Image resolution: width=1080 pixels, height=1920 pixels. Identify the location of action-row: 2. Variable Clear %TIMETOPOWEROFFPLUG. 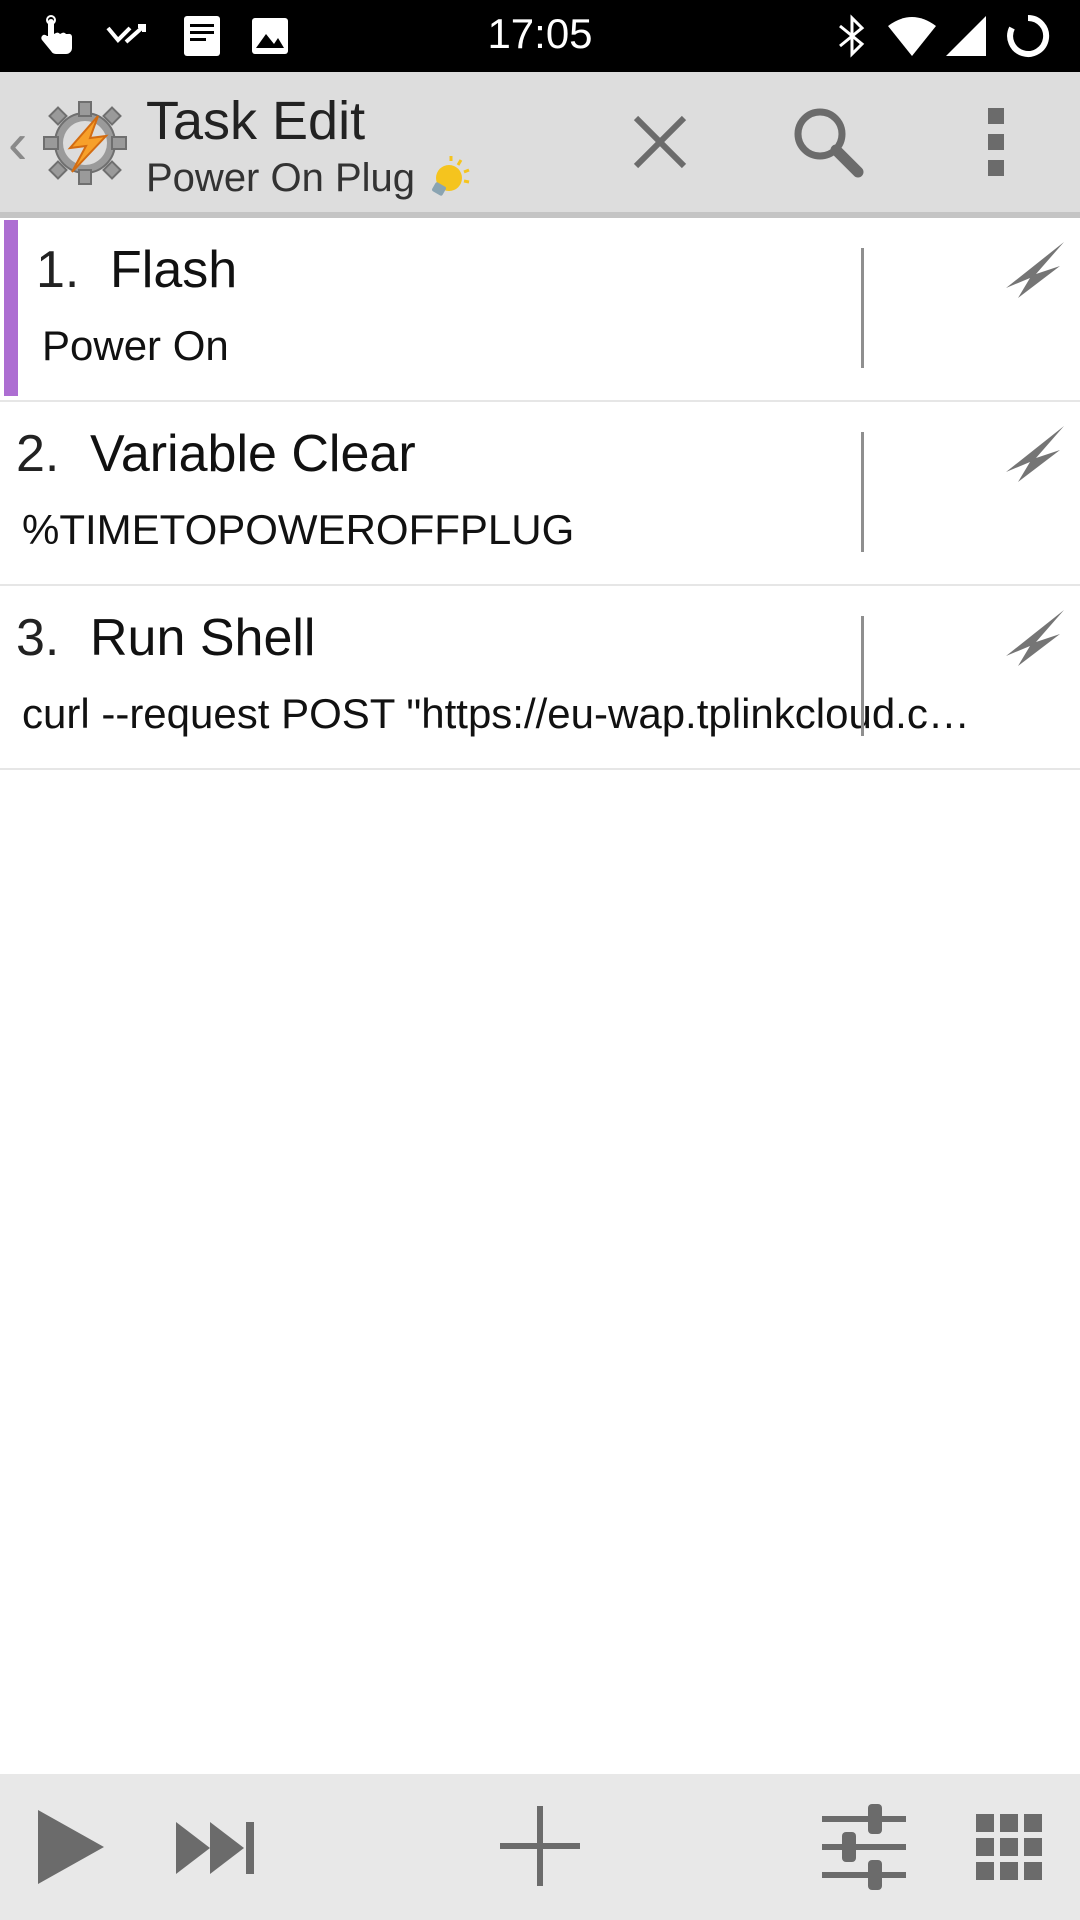
(540, 494).